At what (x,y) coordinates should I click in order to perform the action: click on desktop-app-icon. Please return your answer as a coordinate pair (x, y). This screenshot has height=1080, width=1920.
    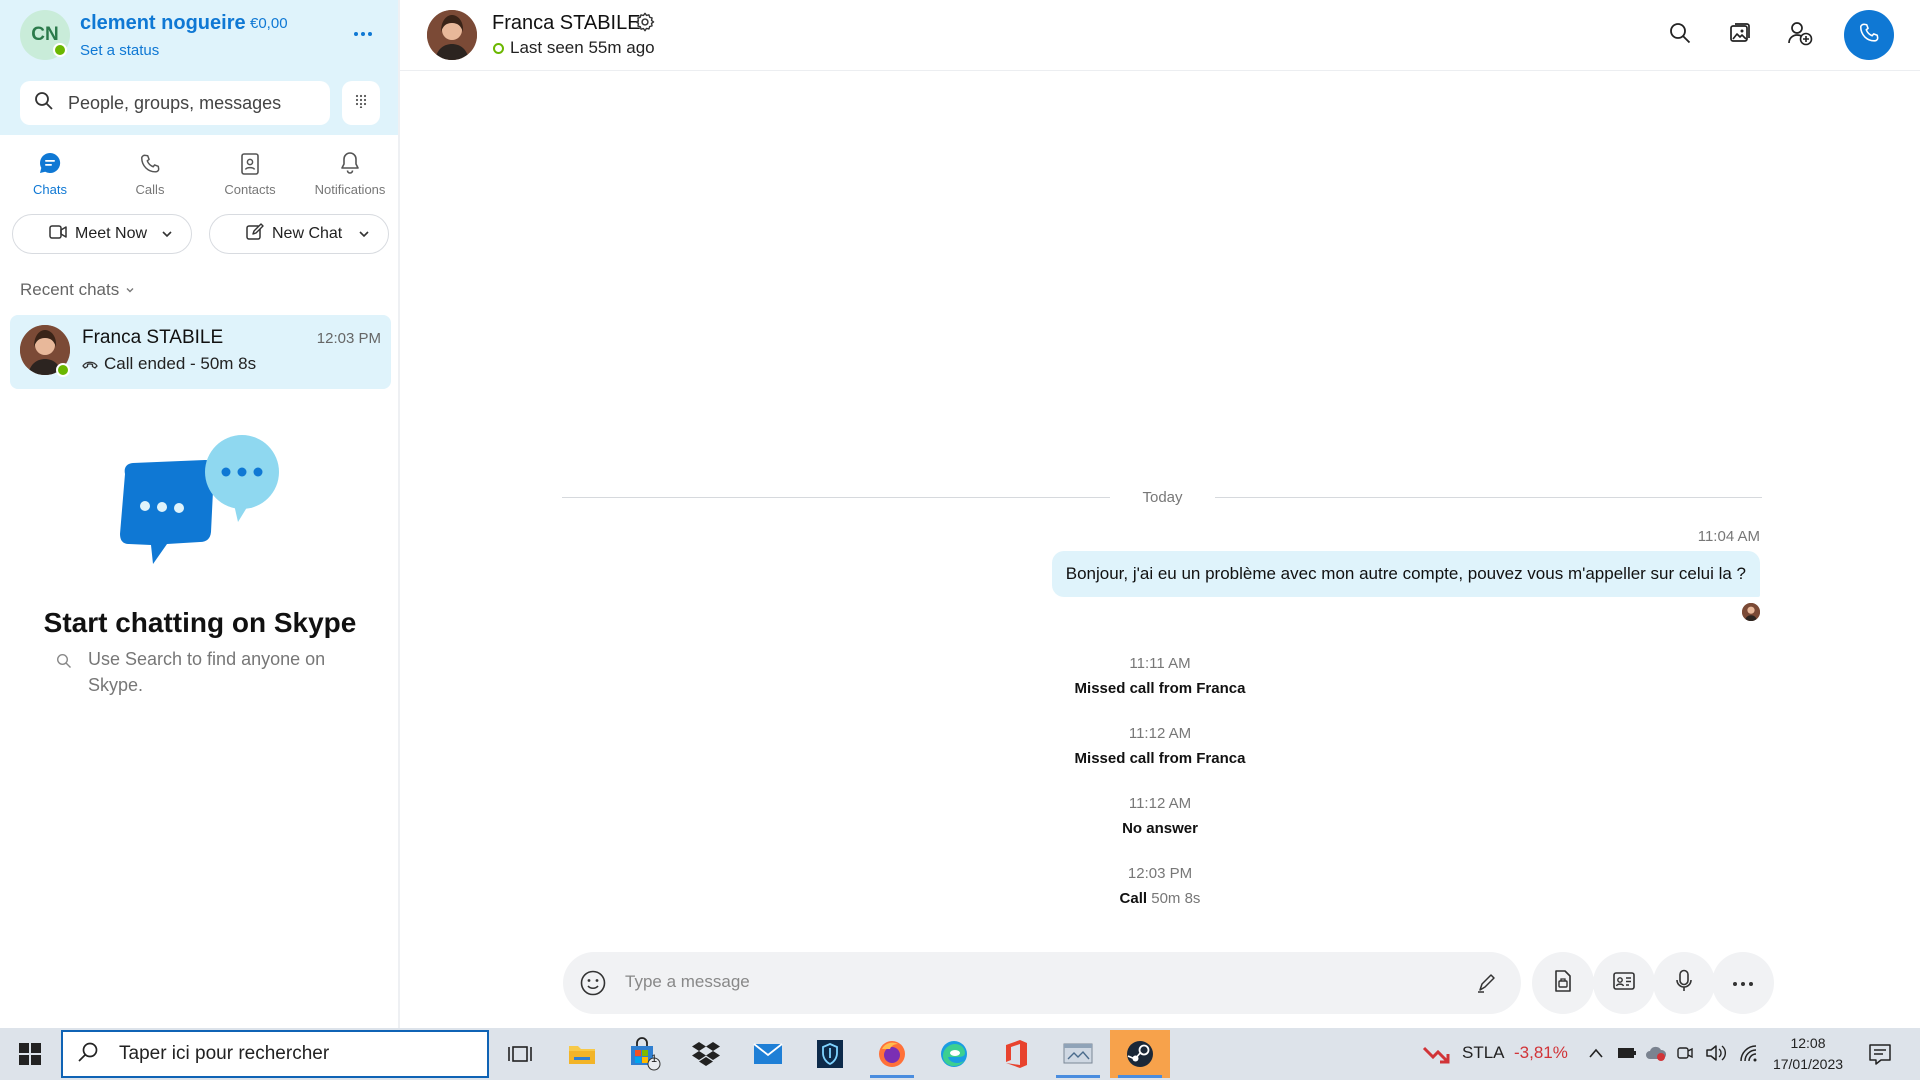
    Looking at the image, I should click on (1078, 1054).